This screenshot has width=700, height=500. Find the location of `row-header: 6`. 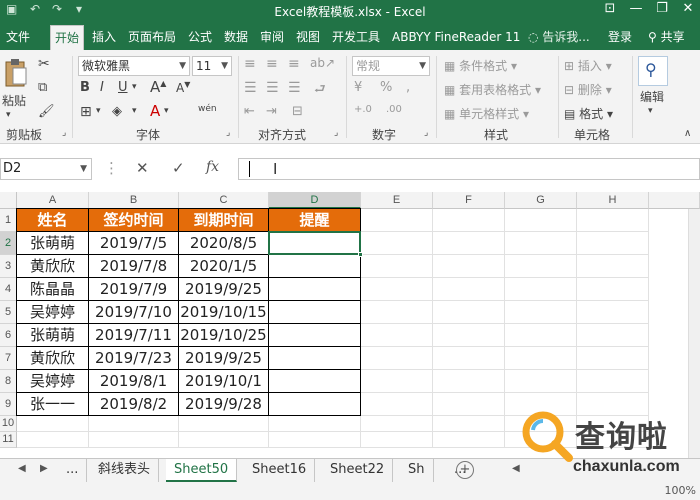

row-header: 6 is located at coordinates (8, 335).